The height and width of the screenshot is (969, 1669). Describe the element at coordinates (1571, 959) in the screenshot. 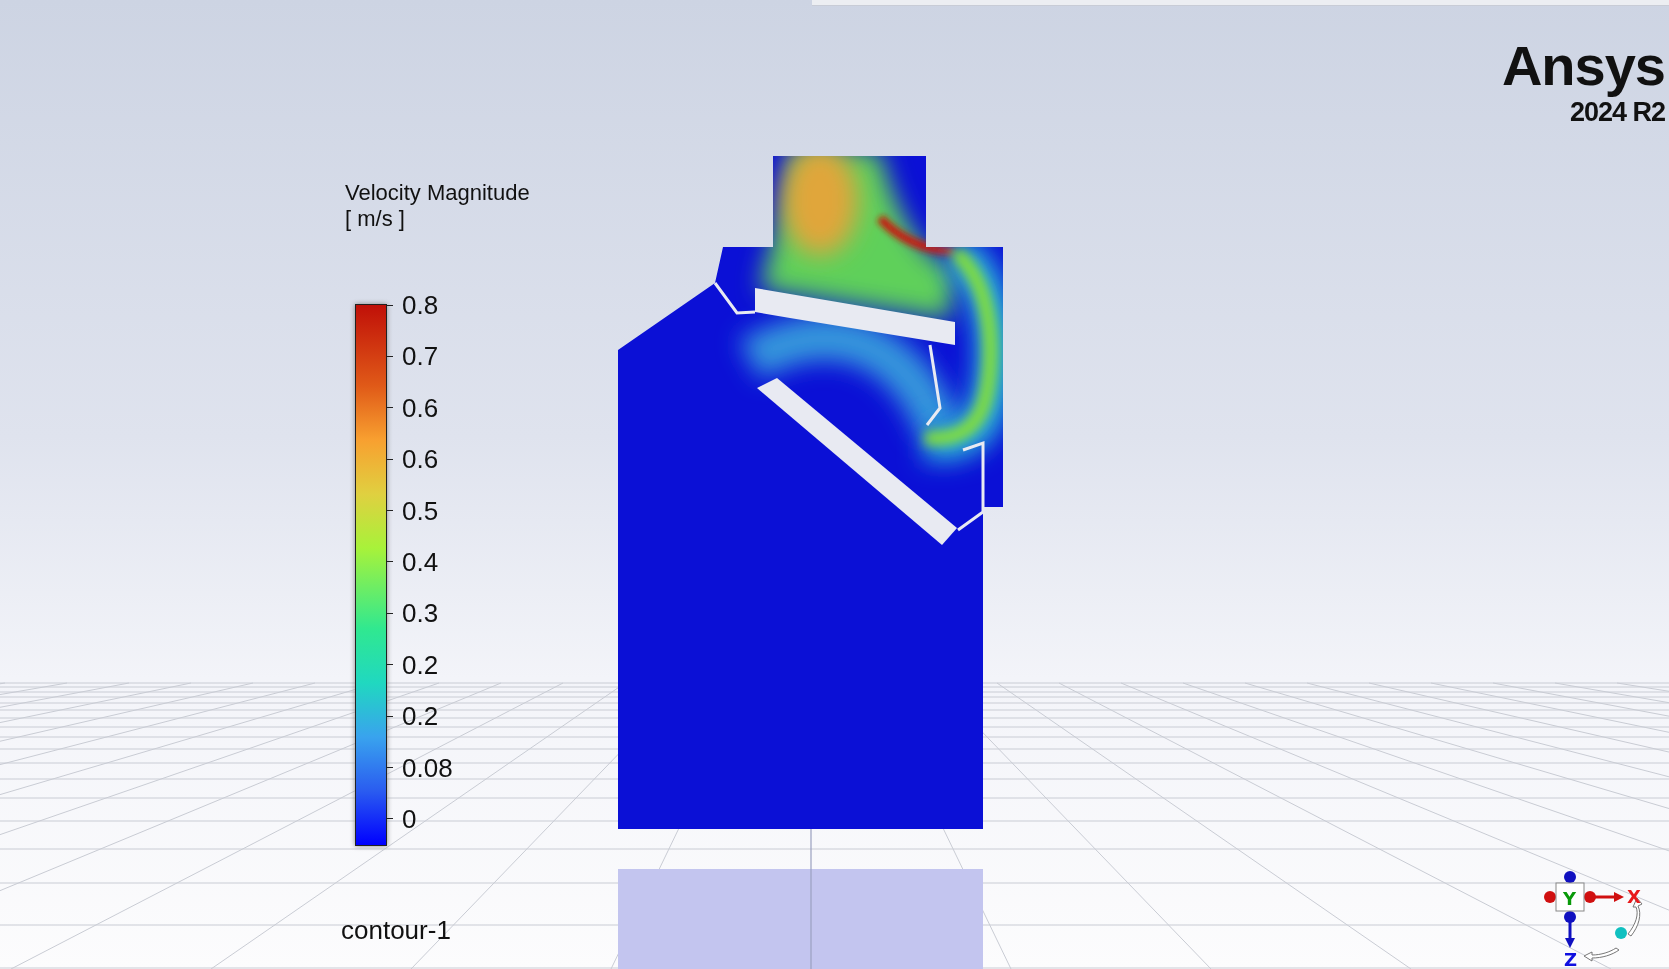

I see `axis-label: Z` at that location.